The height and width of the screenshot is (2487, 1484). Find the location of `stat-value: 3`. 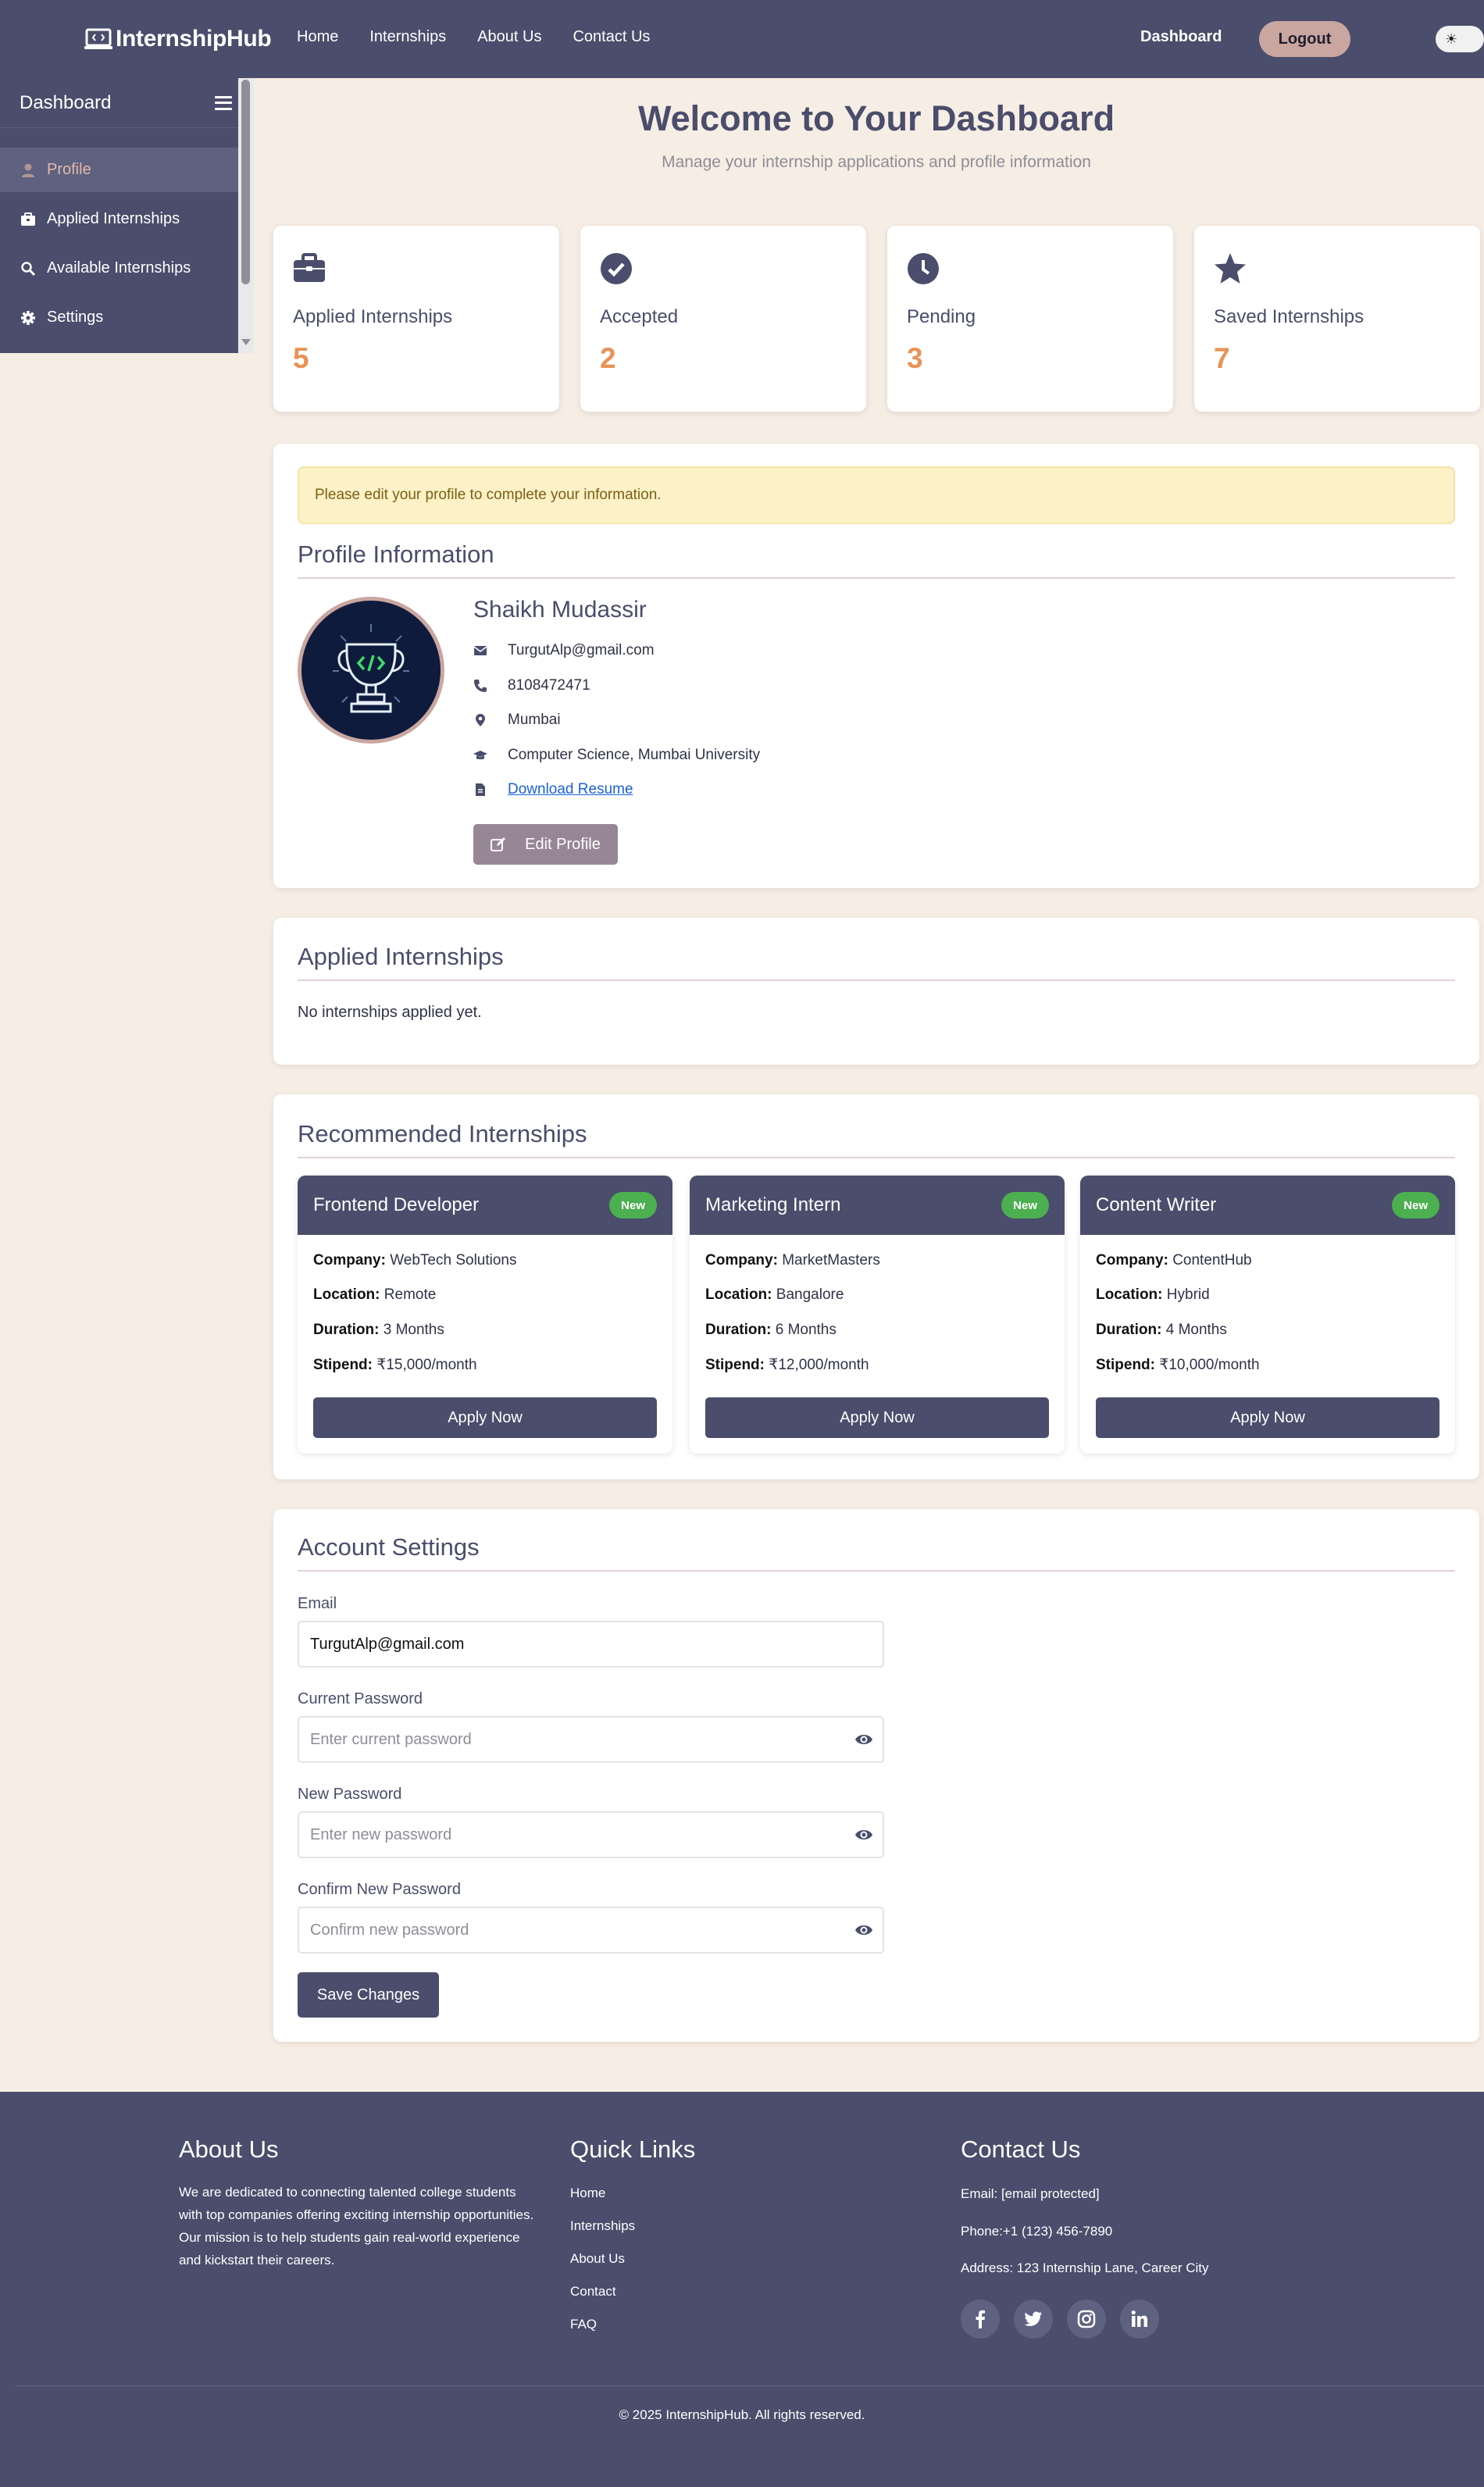

stat-value: 3 is located at coordinates (915, 358).